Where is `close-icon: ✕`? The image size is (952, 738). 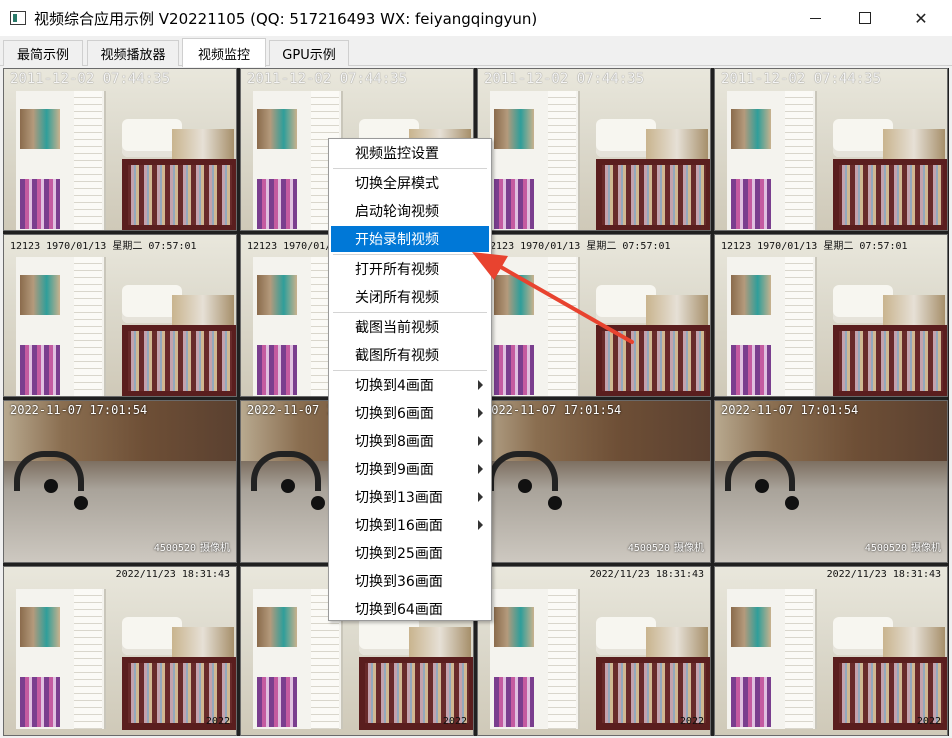
close-icon: ✕ is located at coordinates (921, 18).